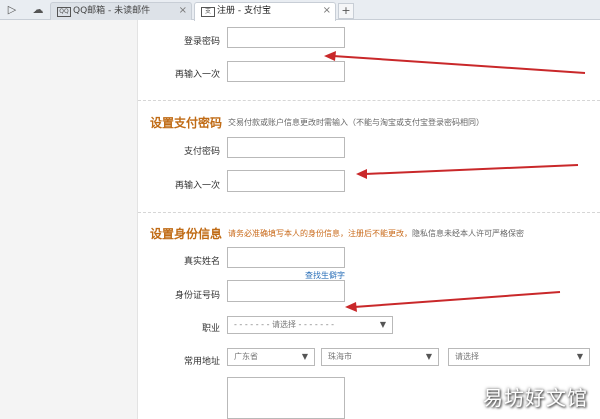  I want to click on watermark: 易坊好文馆, so click(535, 398).